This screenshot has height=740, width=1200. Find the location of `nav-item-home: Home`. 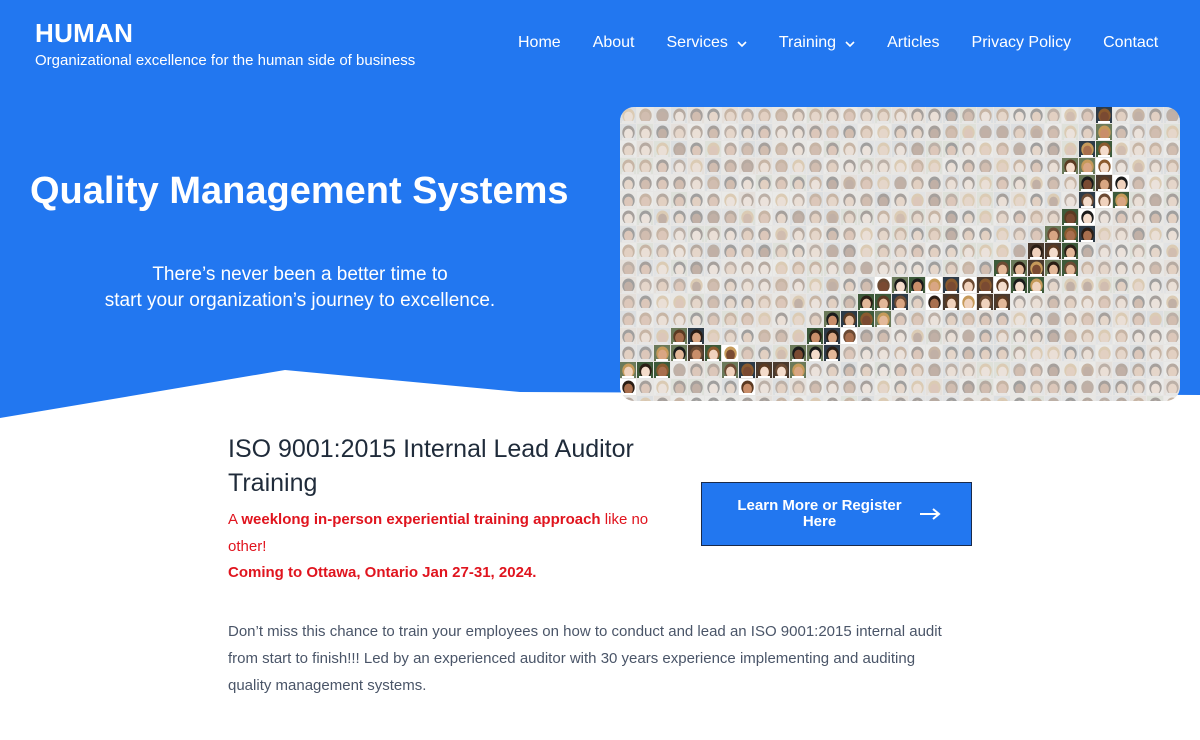

nav-item-home: Home is located at coordinates (539, 43).